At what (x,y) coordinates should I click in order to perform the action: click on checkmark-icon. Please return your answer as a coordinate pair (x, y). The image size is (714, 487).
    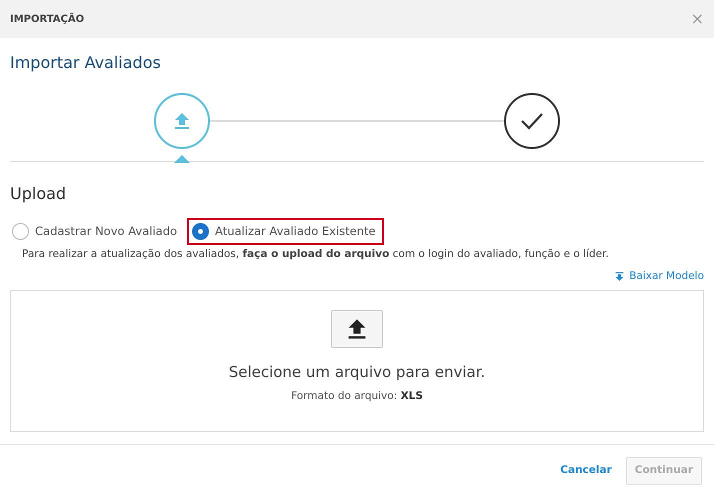
    Looking at the image, I should click on (532, 121).